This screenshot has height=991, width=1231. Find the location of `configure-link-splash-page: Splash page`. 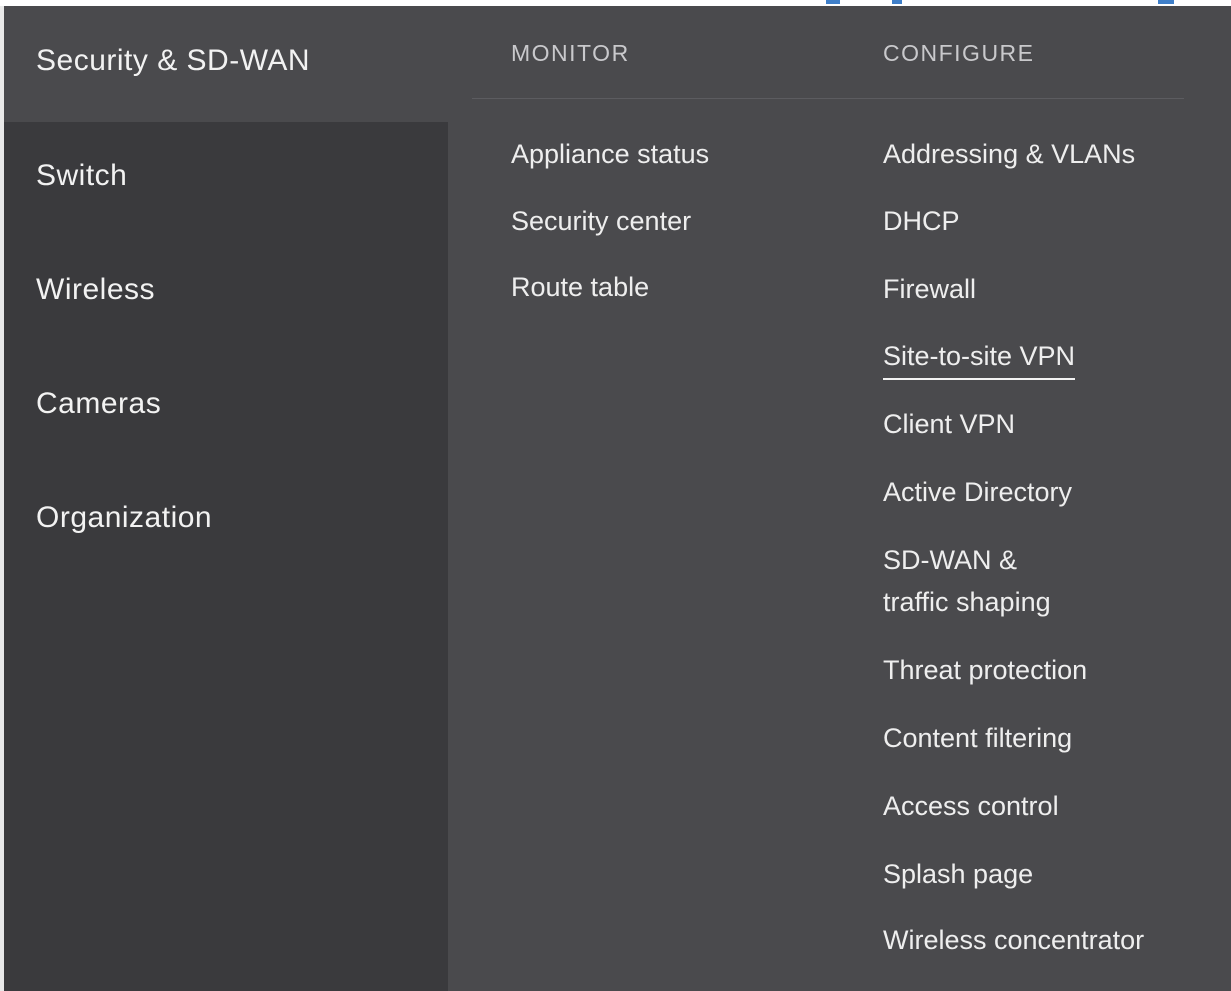

configure-link-splash-page: Splash page is located at coordinates (958, 874).